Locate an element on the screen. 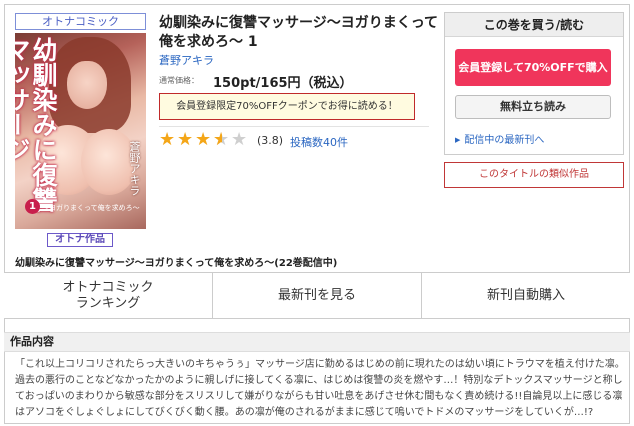 This screenshot has height=426, width=634. ranking-tab: オトナコミック ランキング is located at coordinates (108, 295).